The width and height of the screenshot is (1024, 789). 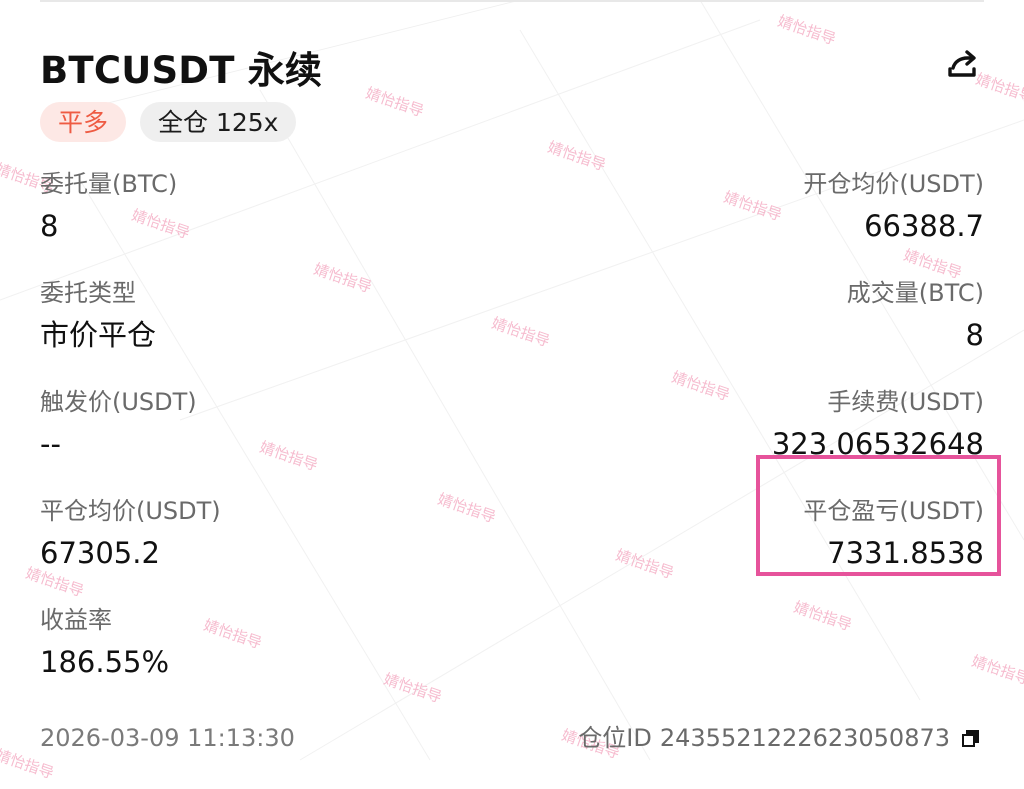 I want to click on avg-open-price-field: 开仓均价(USDT) 66388.7, so click(x=893, y=207).